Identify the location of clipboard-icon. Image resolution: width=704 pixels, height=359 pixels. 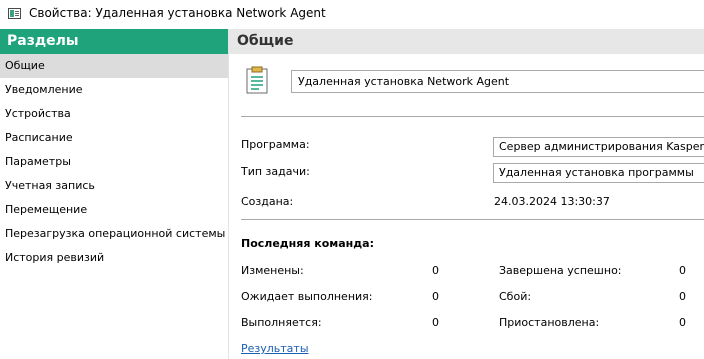
(257, 80).